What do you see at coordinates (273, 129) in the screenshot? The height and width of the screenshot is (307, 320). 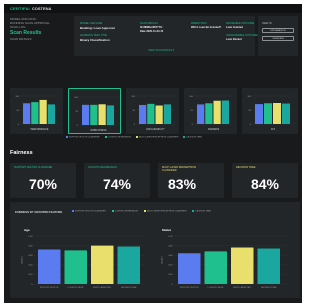 I see `metric-chart-label: ATX` at bounding box center [273, 129].